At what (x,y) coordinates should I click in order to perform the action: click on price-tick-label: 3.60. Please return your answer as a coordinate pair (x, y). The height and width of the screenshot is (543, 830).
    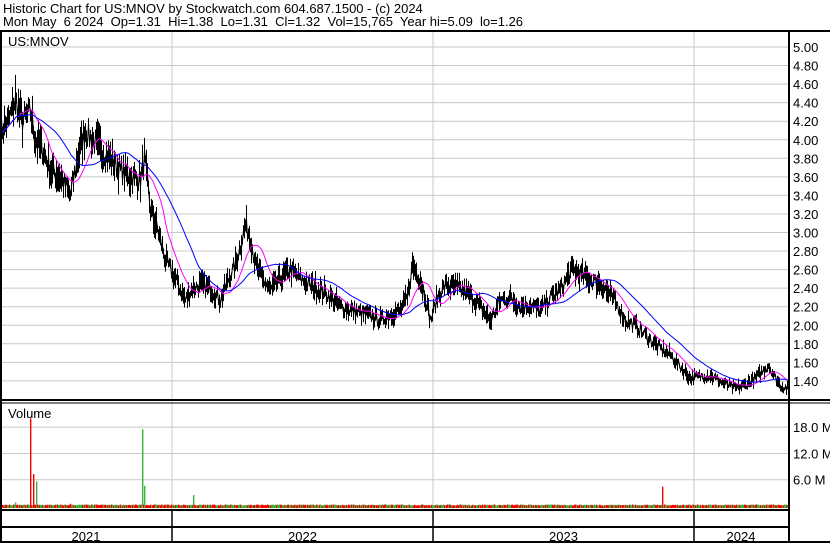
    Looking at the image, I should click on (805, 177).